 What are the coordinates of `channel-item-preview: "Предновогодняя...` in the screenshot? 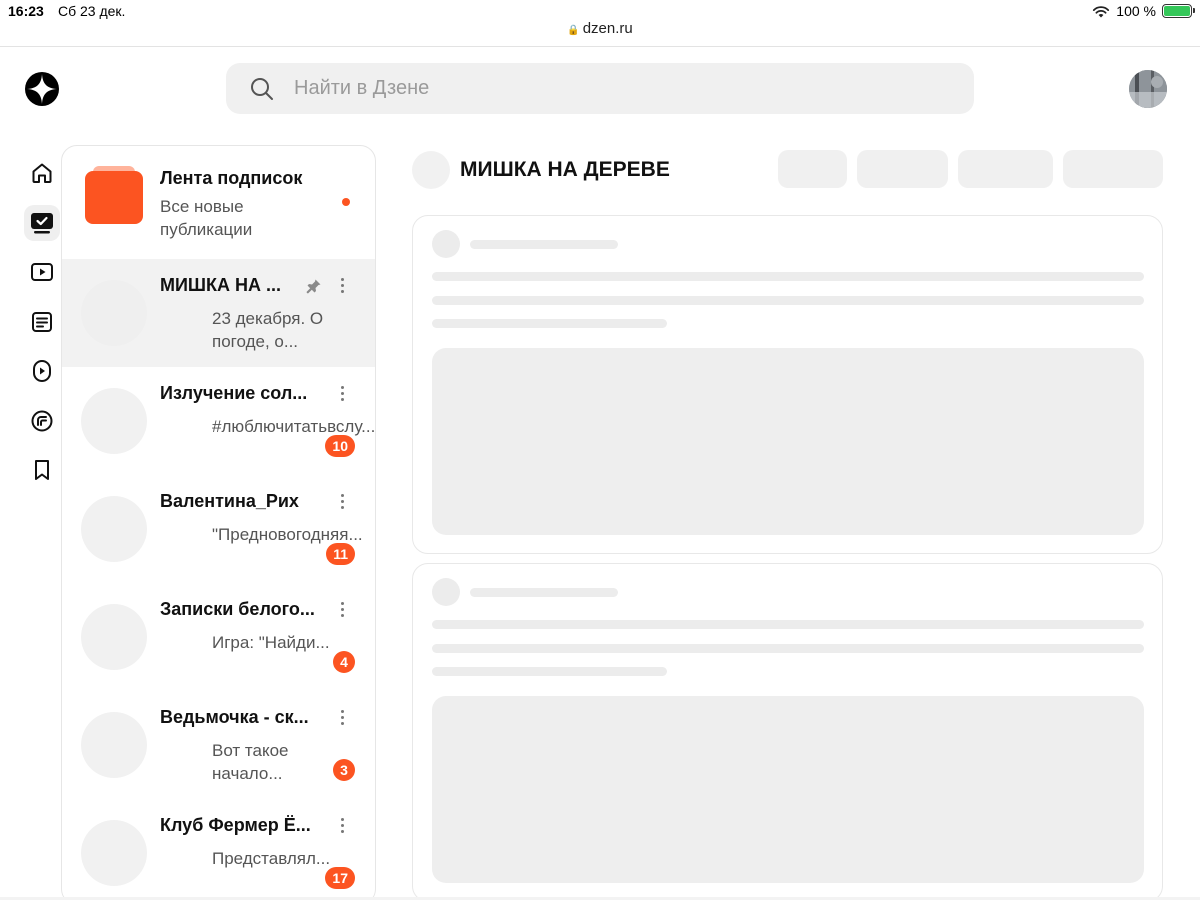 It's located at (287, 534).